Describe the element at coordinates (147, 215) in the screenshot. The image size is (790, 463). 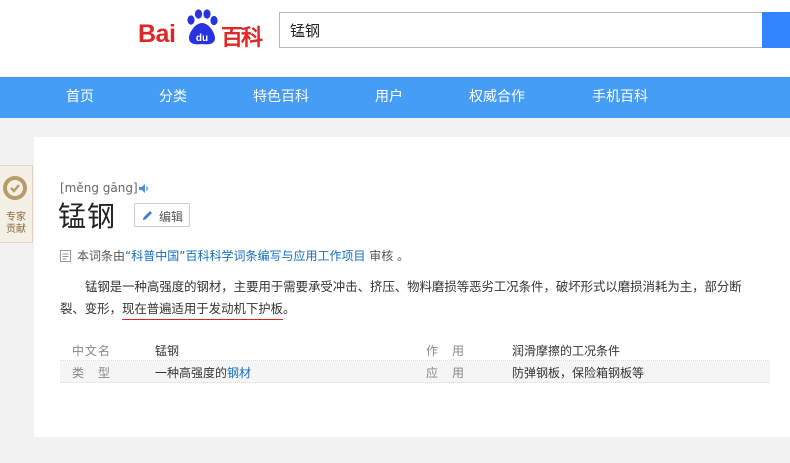
I see `pencil-icon` at that location.